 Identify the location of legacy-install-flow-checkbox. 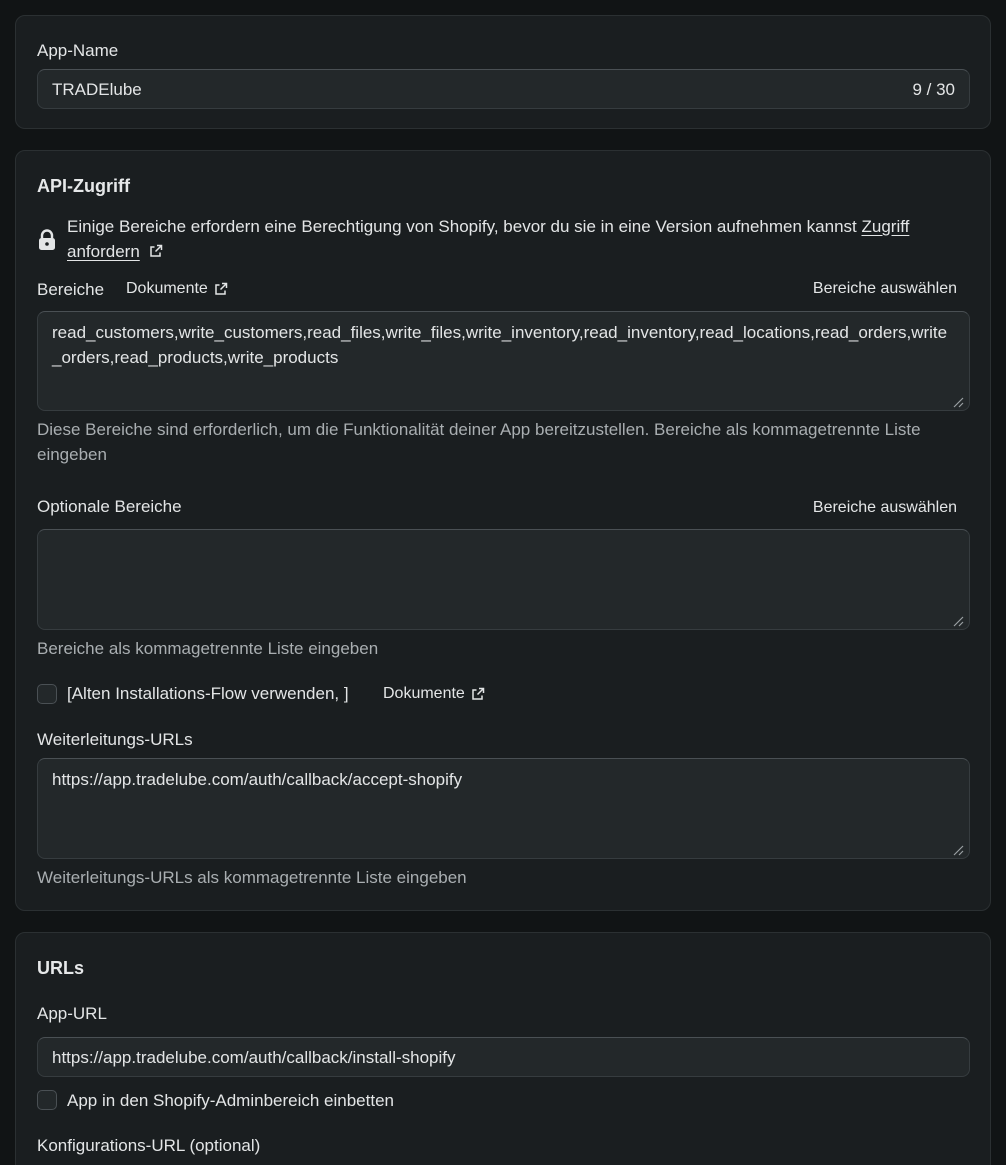
(47, 694).